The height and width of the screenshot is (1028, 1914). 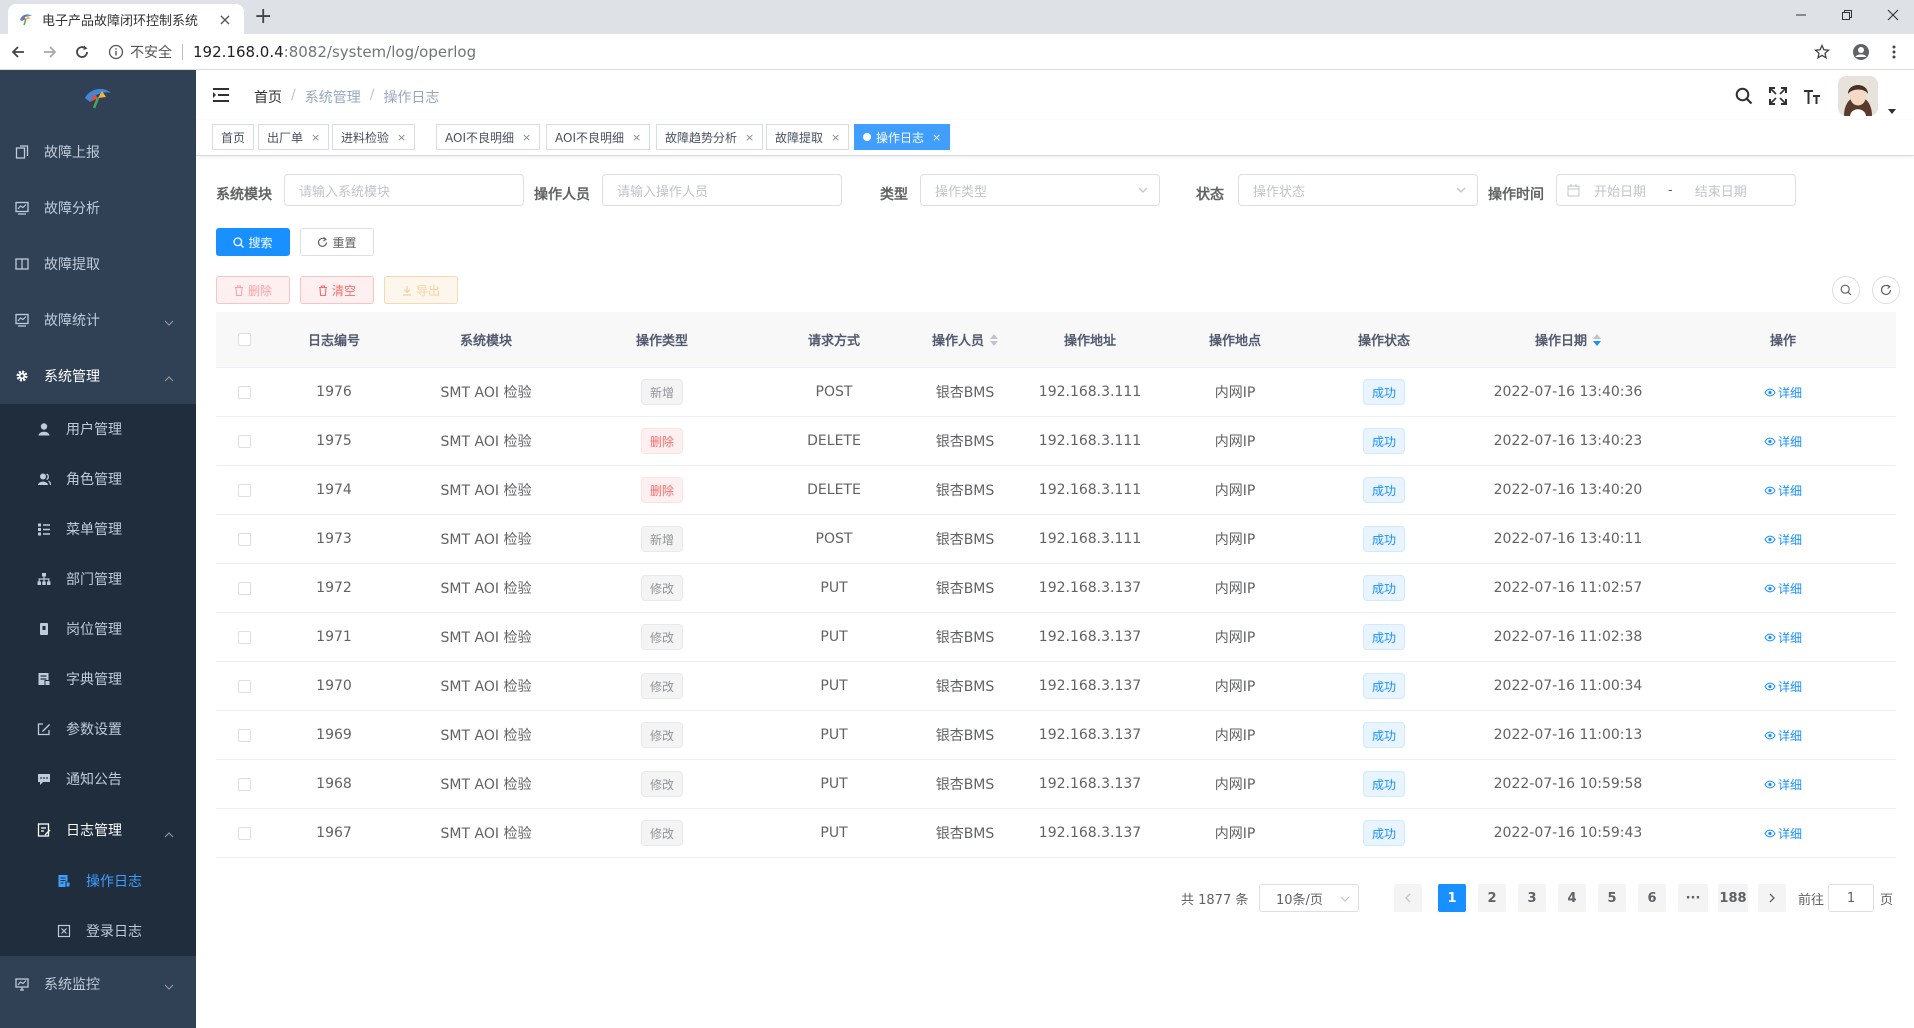 I want to click on sidebar-item-fault-analysis: 故障分析, so click(x=98, y=208).